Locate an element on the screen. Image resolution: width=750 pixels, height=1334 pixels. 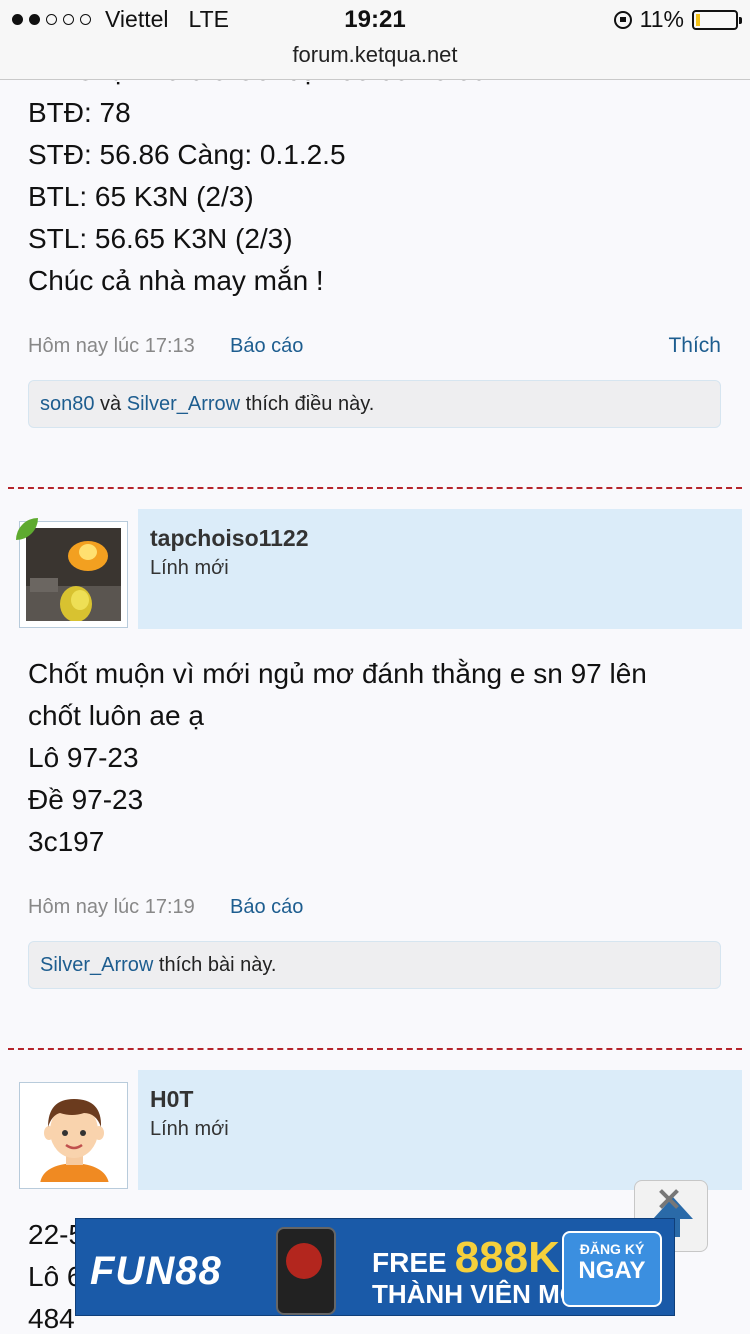
username: H0T is located at coordinates (171, 1099).